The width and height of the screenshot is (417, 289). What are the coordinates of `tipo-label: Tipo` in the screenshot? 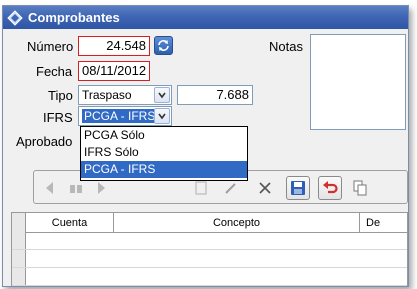 It's located at (60, 95).